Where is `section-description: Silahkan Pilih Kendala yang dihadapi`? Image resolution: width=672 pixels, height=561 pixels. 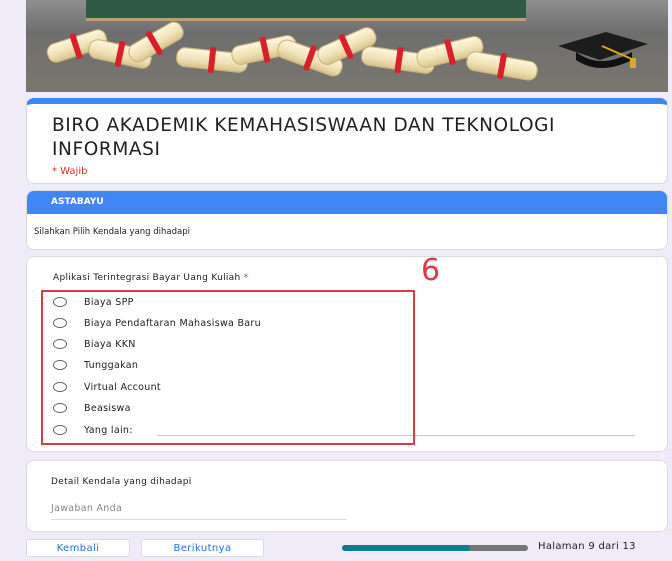 section-description: Silahkan Pilih Kendala yang dihadapi is located at coordinates (112, 232).